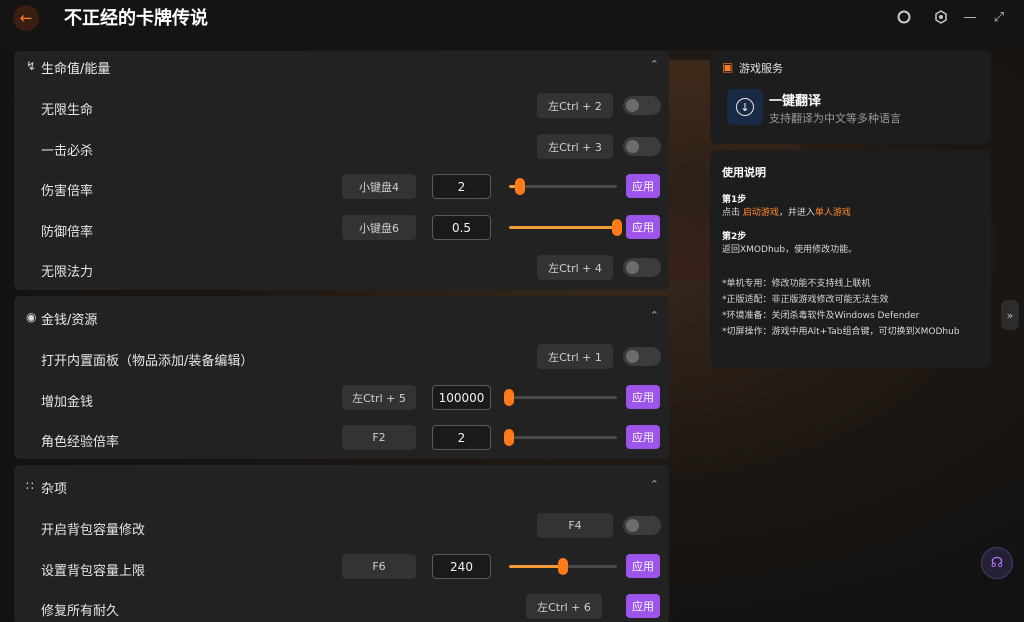  What do you see at coordinates (790, 250) in the screenshot?
I see `step2-text: 返回XMODhub，使用修改功能。` at bounding box center [790, 250].